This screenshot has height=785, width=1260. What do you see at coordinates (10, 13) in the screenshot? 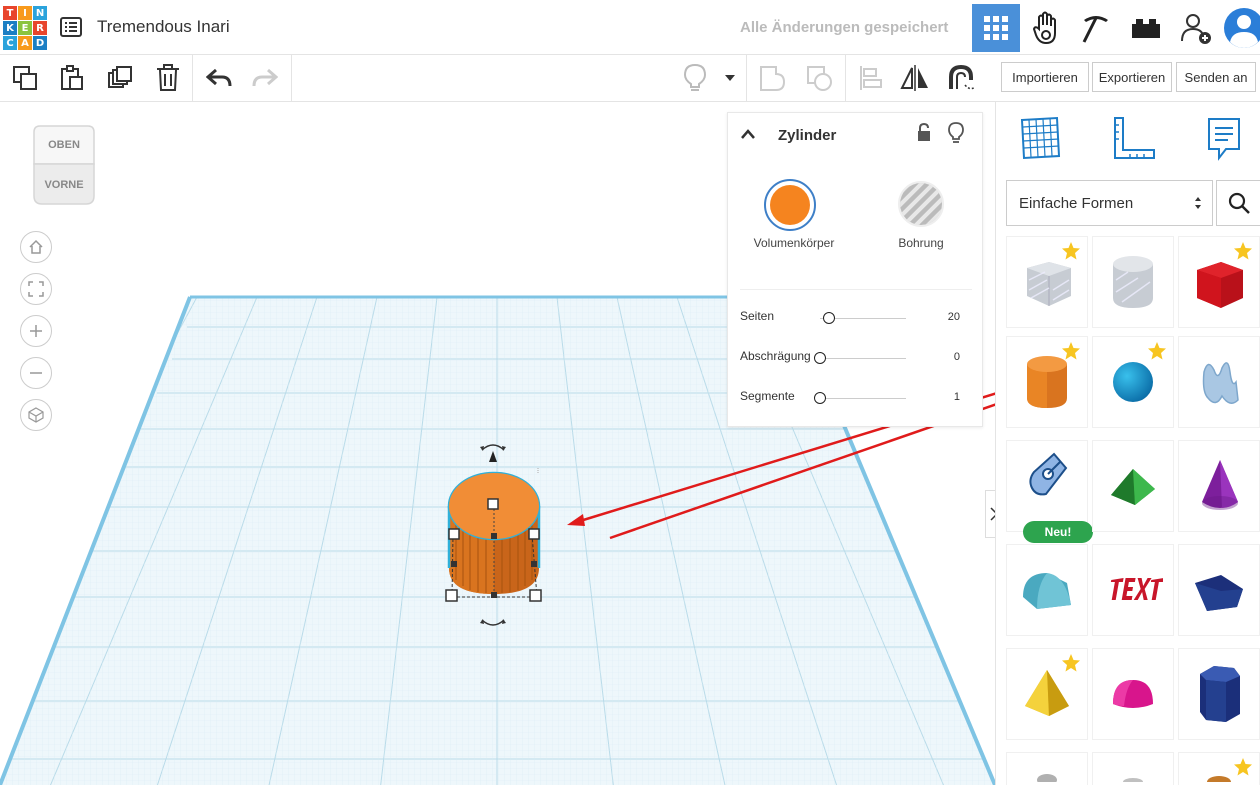
I see `logo-letter: T` at bounding box center [10, 13].